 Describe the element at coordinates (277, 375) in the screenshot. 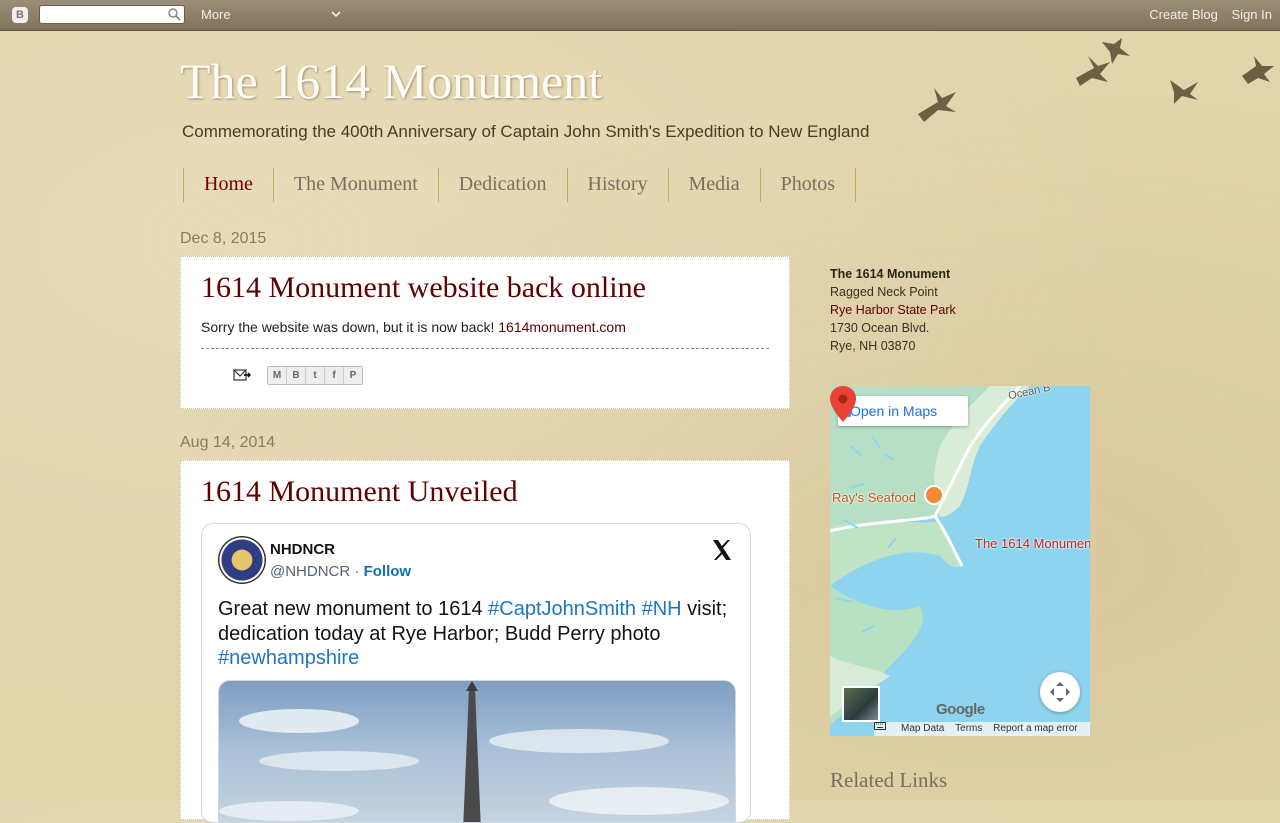

I see `share-email-button: M` at that location.